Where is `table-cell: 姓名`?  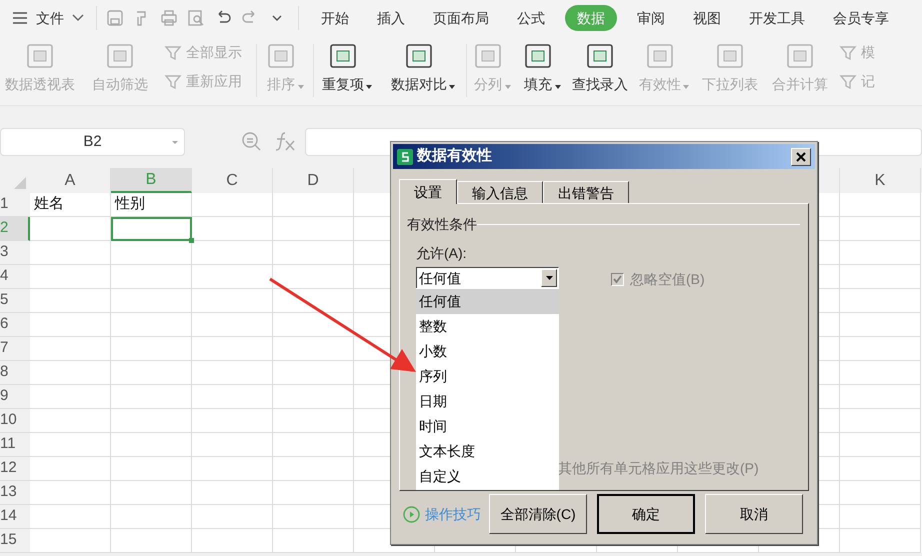
table-cell: 姓名 is located at coordinates (70, 205).